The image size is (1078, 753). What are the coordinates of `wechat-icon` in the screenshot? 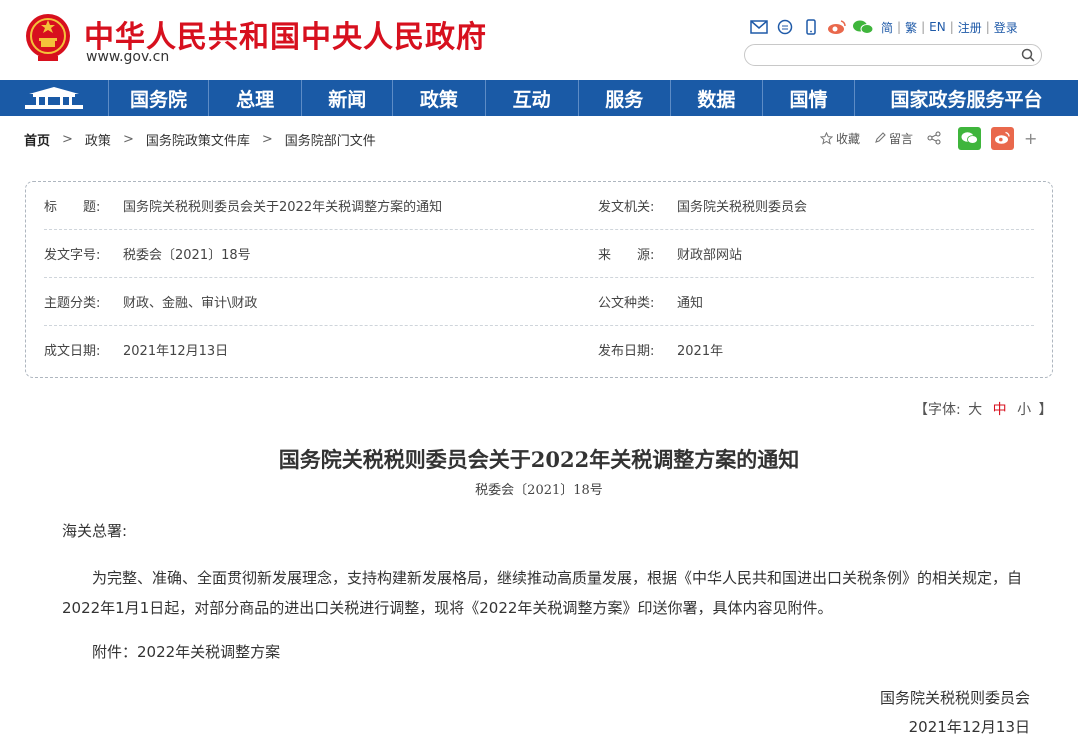 It's located at (863, 27).